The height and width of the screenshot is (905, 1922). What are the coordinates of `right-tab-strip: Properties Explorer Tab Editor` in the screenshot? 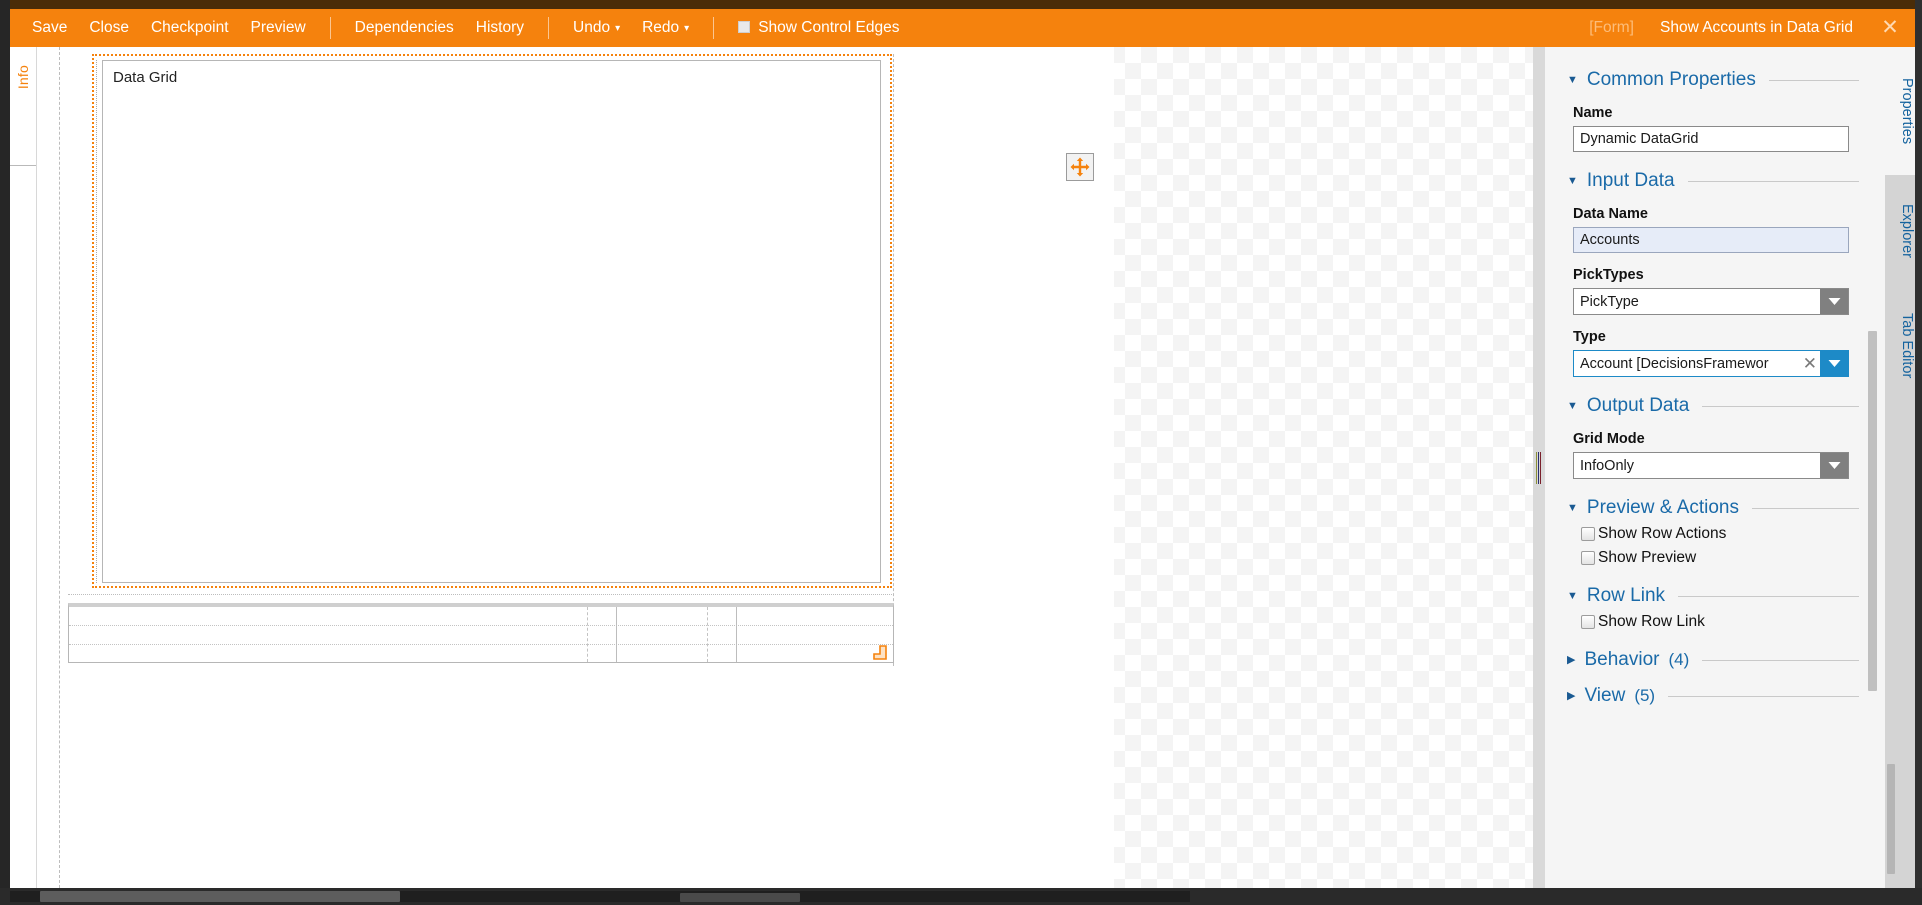 It's located at (1900, 467).